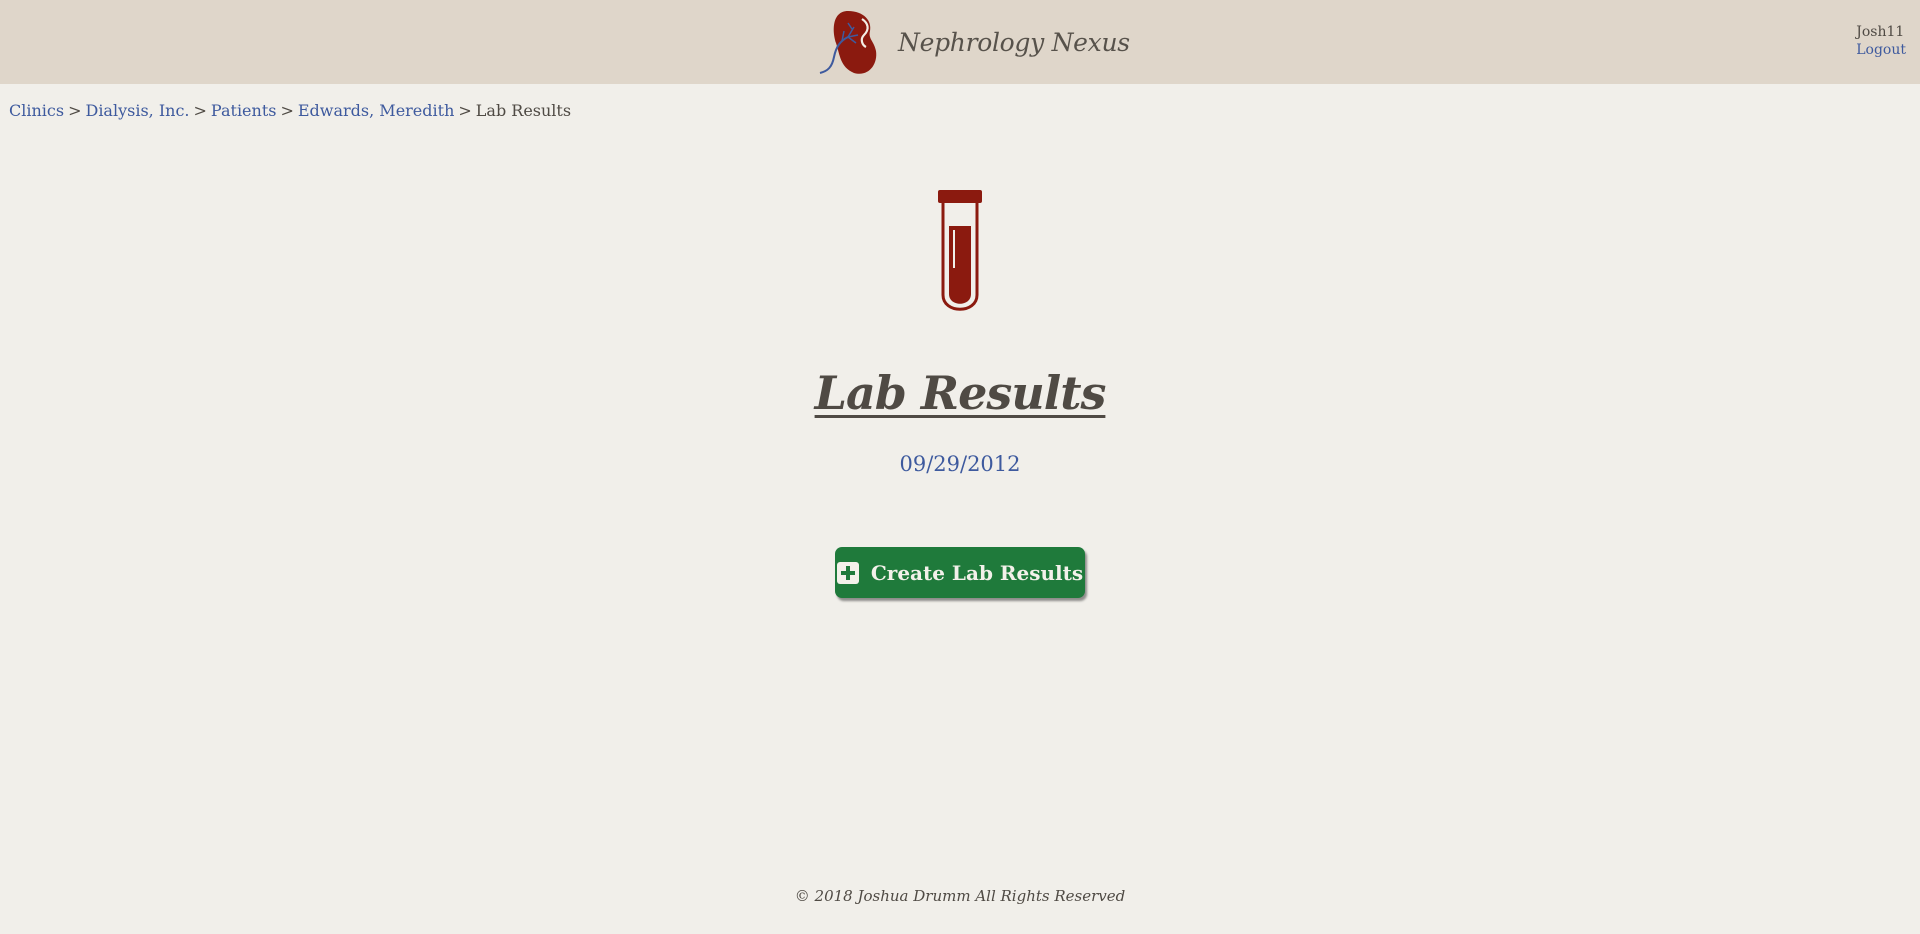 The image size is (1920, 934). I want to click on breadcrumb-current: Lab Results, so click(523, 110).